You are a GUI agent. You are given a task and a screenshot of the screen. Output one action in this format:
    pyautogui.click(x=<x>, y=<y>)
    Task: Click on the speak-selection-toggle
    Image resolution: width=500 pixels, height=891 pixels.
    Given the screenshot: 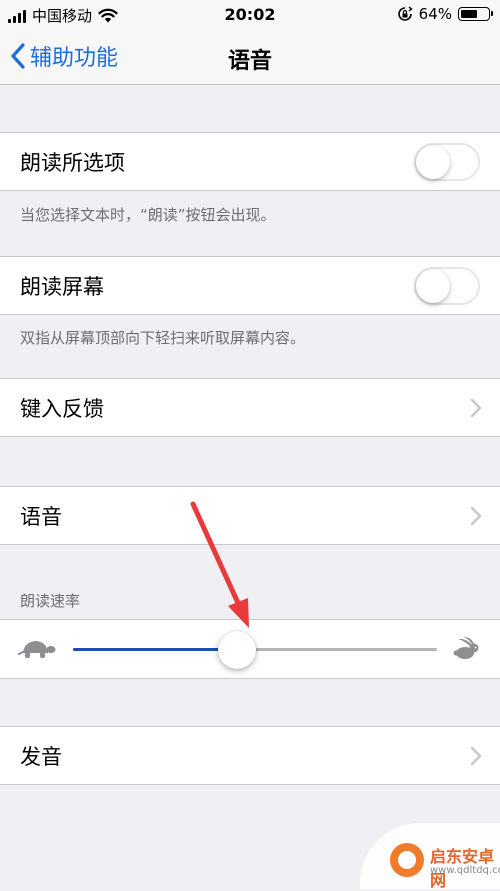 What is the action you would take?
    pyautogui.click(x=447, y=162)
    